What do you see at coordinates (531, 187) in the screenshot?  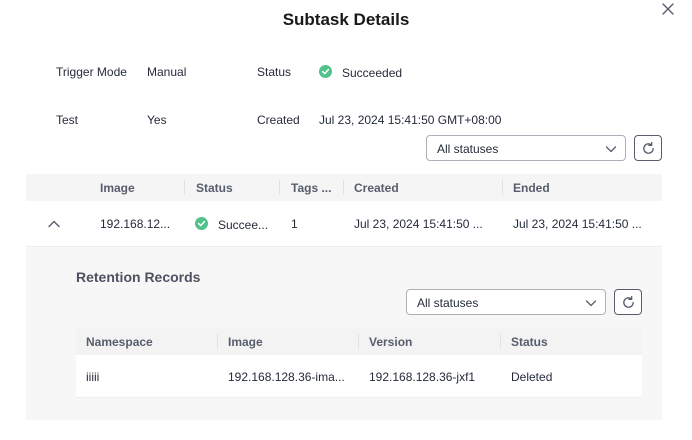 I see `column-header-ended: Ended` at bounding box center [531, 187].